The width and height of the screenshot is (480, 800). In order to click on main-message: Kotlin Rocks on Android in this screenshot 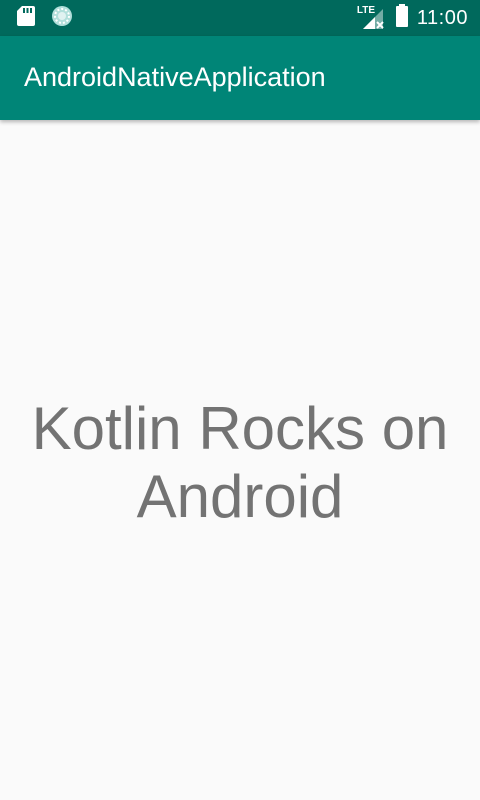, I will do `click(240, 462)`.